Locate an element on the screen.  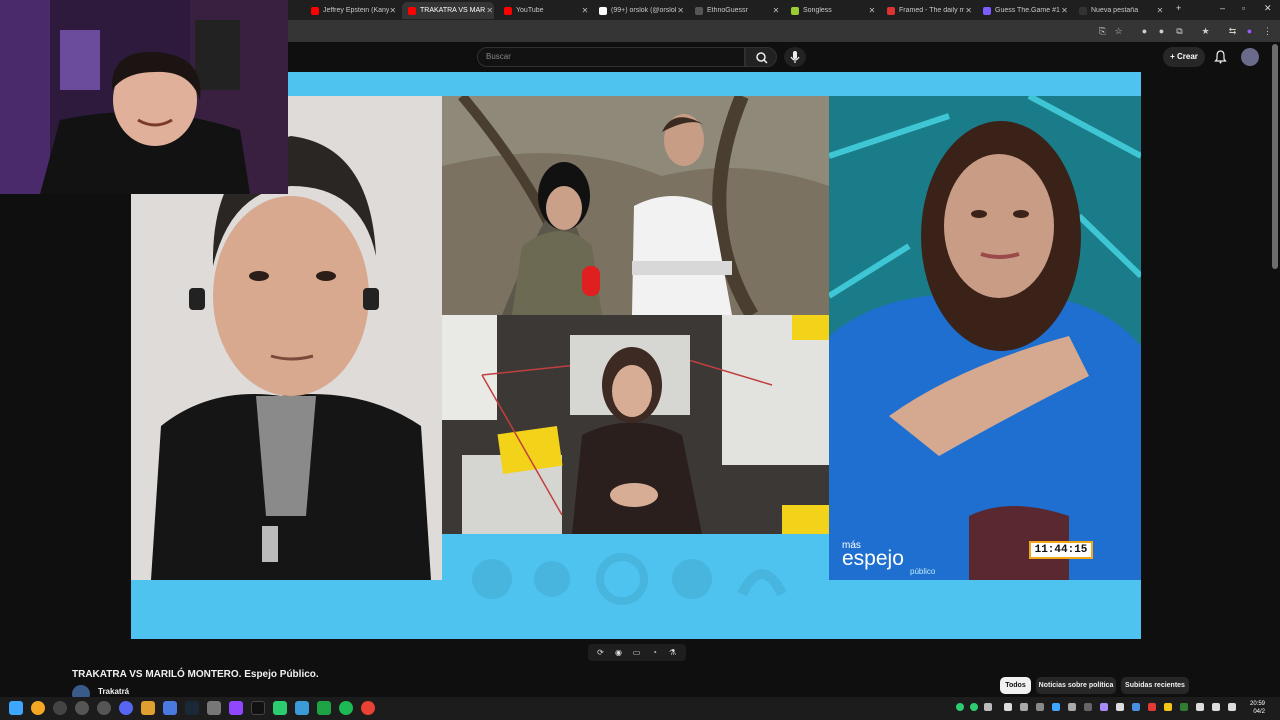
miniplayer-icon: ▭ is located at coordinates (636, 652).